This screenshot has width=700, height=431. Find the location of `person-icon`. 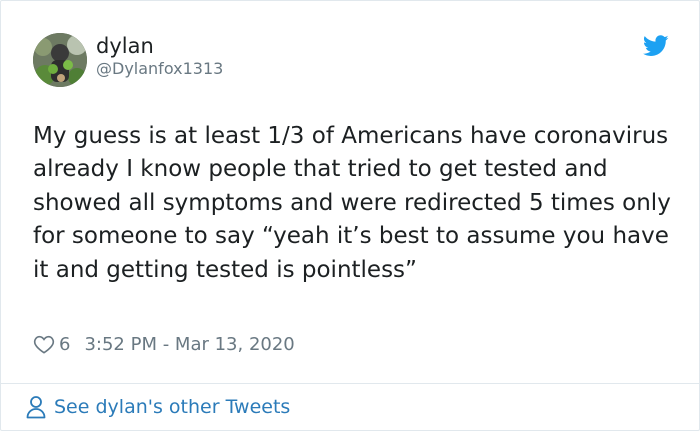

person-icon is located at coordinates (36, 407).